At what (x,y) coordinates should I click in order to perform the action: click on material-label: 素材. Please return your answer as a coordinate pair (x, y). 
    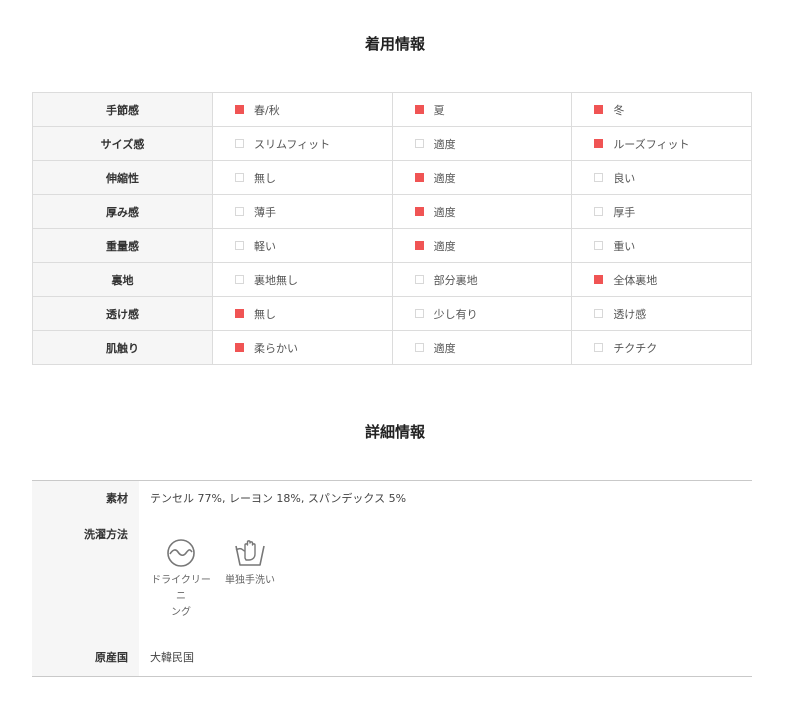
    Looking at the image, I should click on (117, 498).